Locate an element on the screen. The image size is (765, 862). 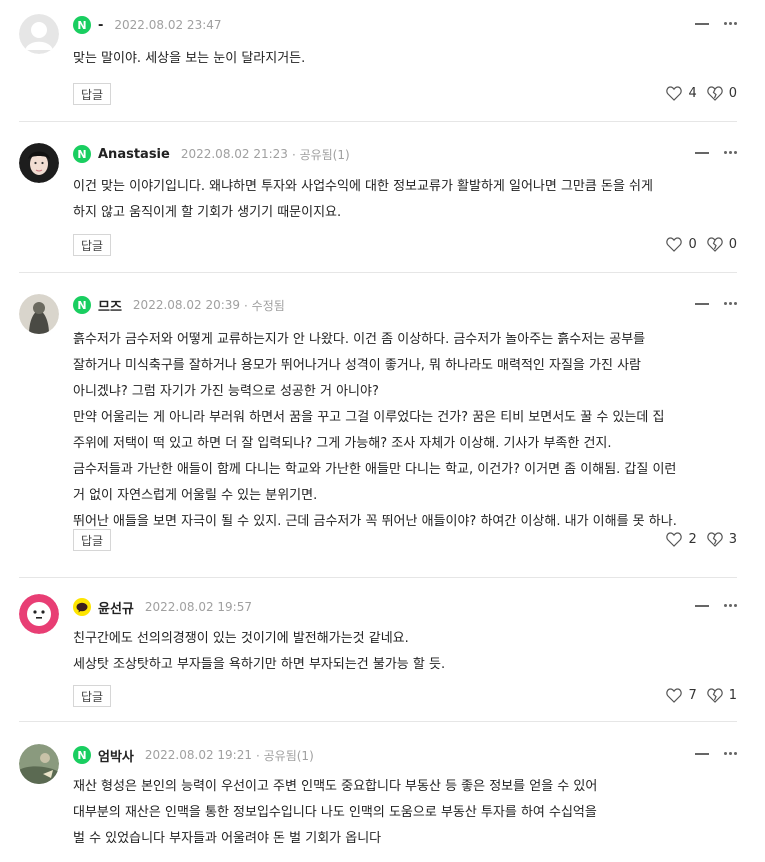
like-button: 4 is located at coordinates (681, 93).